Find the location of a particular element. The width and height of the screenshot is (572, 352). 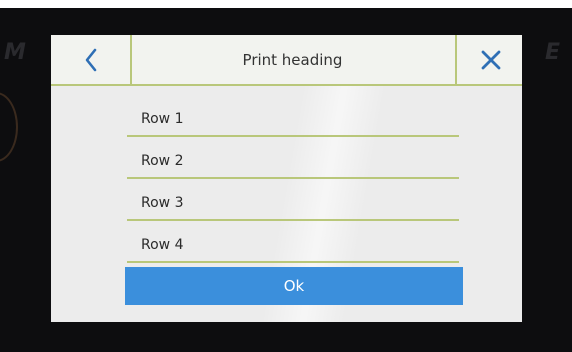

close-icon is located at coordinates (490, 59).